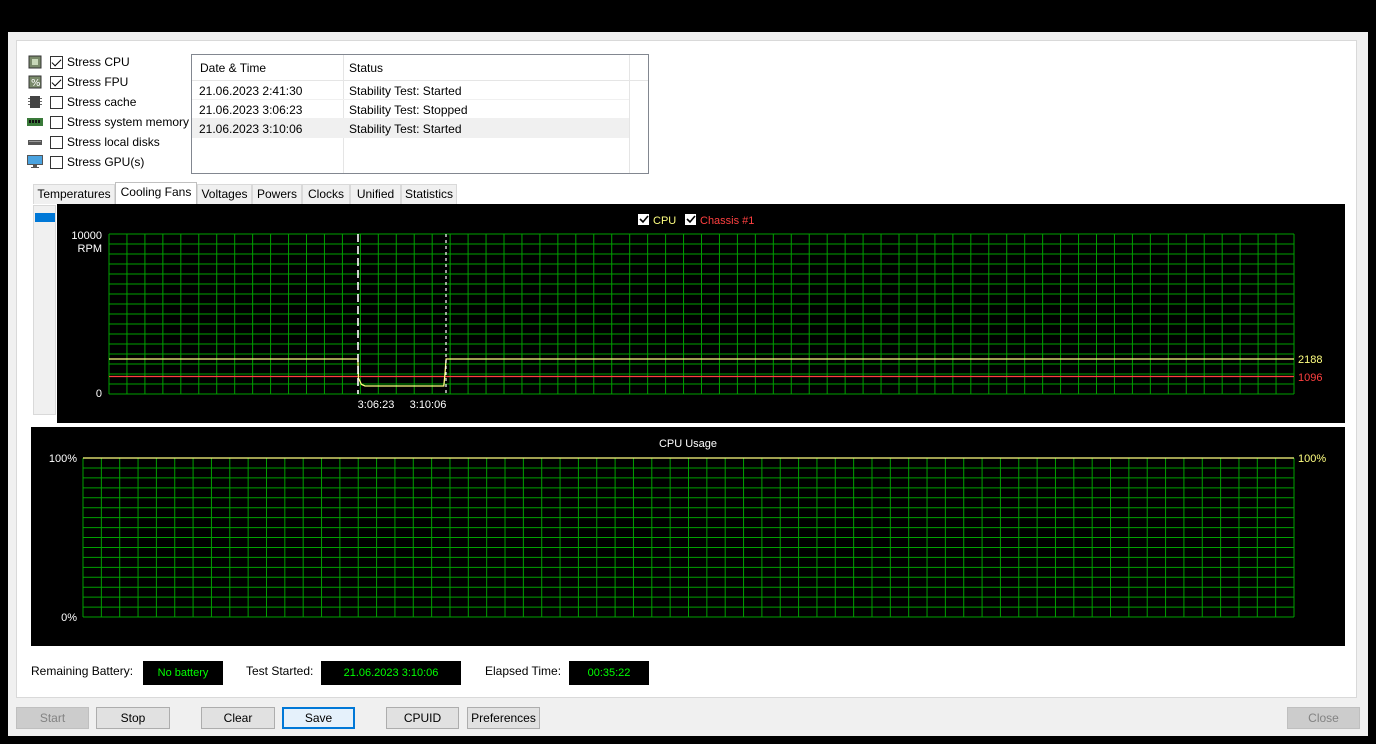 This screenshot has height=744, width=1376. What do you see at coordinates (56, 142) in the screenshot?
I see `stress-disks-checkbox` at bounding box center [56, 142].